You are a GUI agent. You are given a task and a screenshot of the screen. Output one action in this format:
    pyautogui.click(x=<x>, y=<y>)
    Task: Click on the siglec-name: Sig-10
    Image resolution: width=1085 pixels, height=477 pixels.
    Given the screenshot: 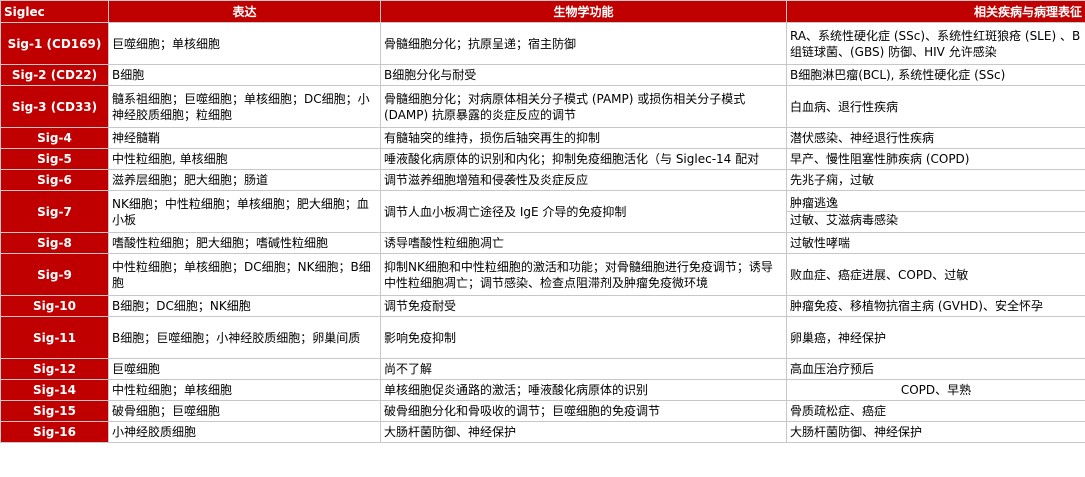 What is the action you would take?
    pyautogui.click(x=54, y=306)
    